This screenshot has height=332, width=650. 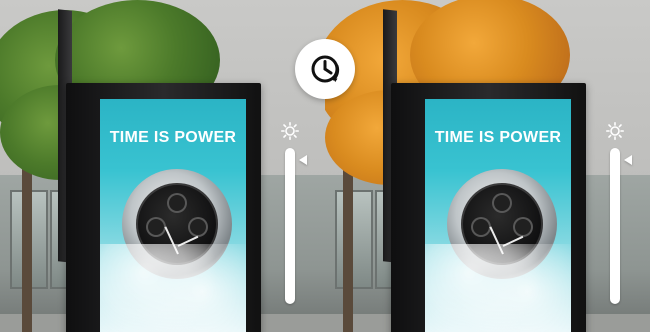 What do you see at coordinates (354, 239) in the screenshot?
I see `building-window` at bounding box center [354, 239].